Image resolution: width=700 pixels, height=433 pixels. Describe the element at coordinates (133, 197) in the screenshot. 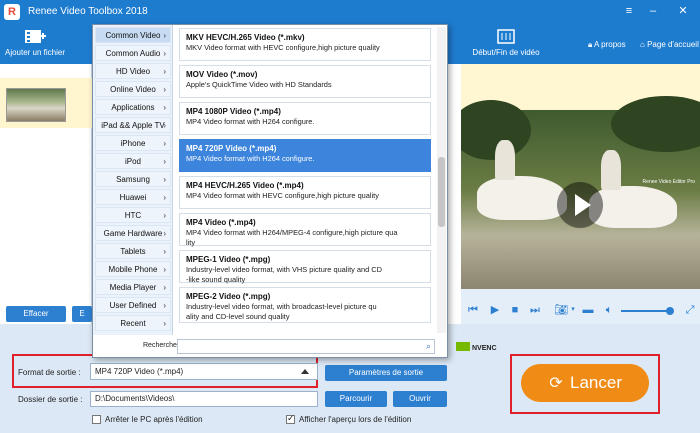

I see `category-item: Huawei ›` at that location.